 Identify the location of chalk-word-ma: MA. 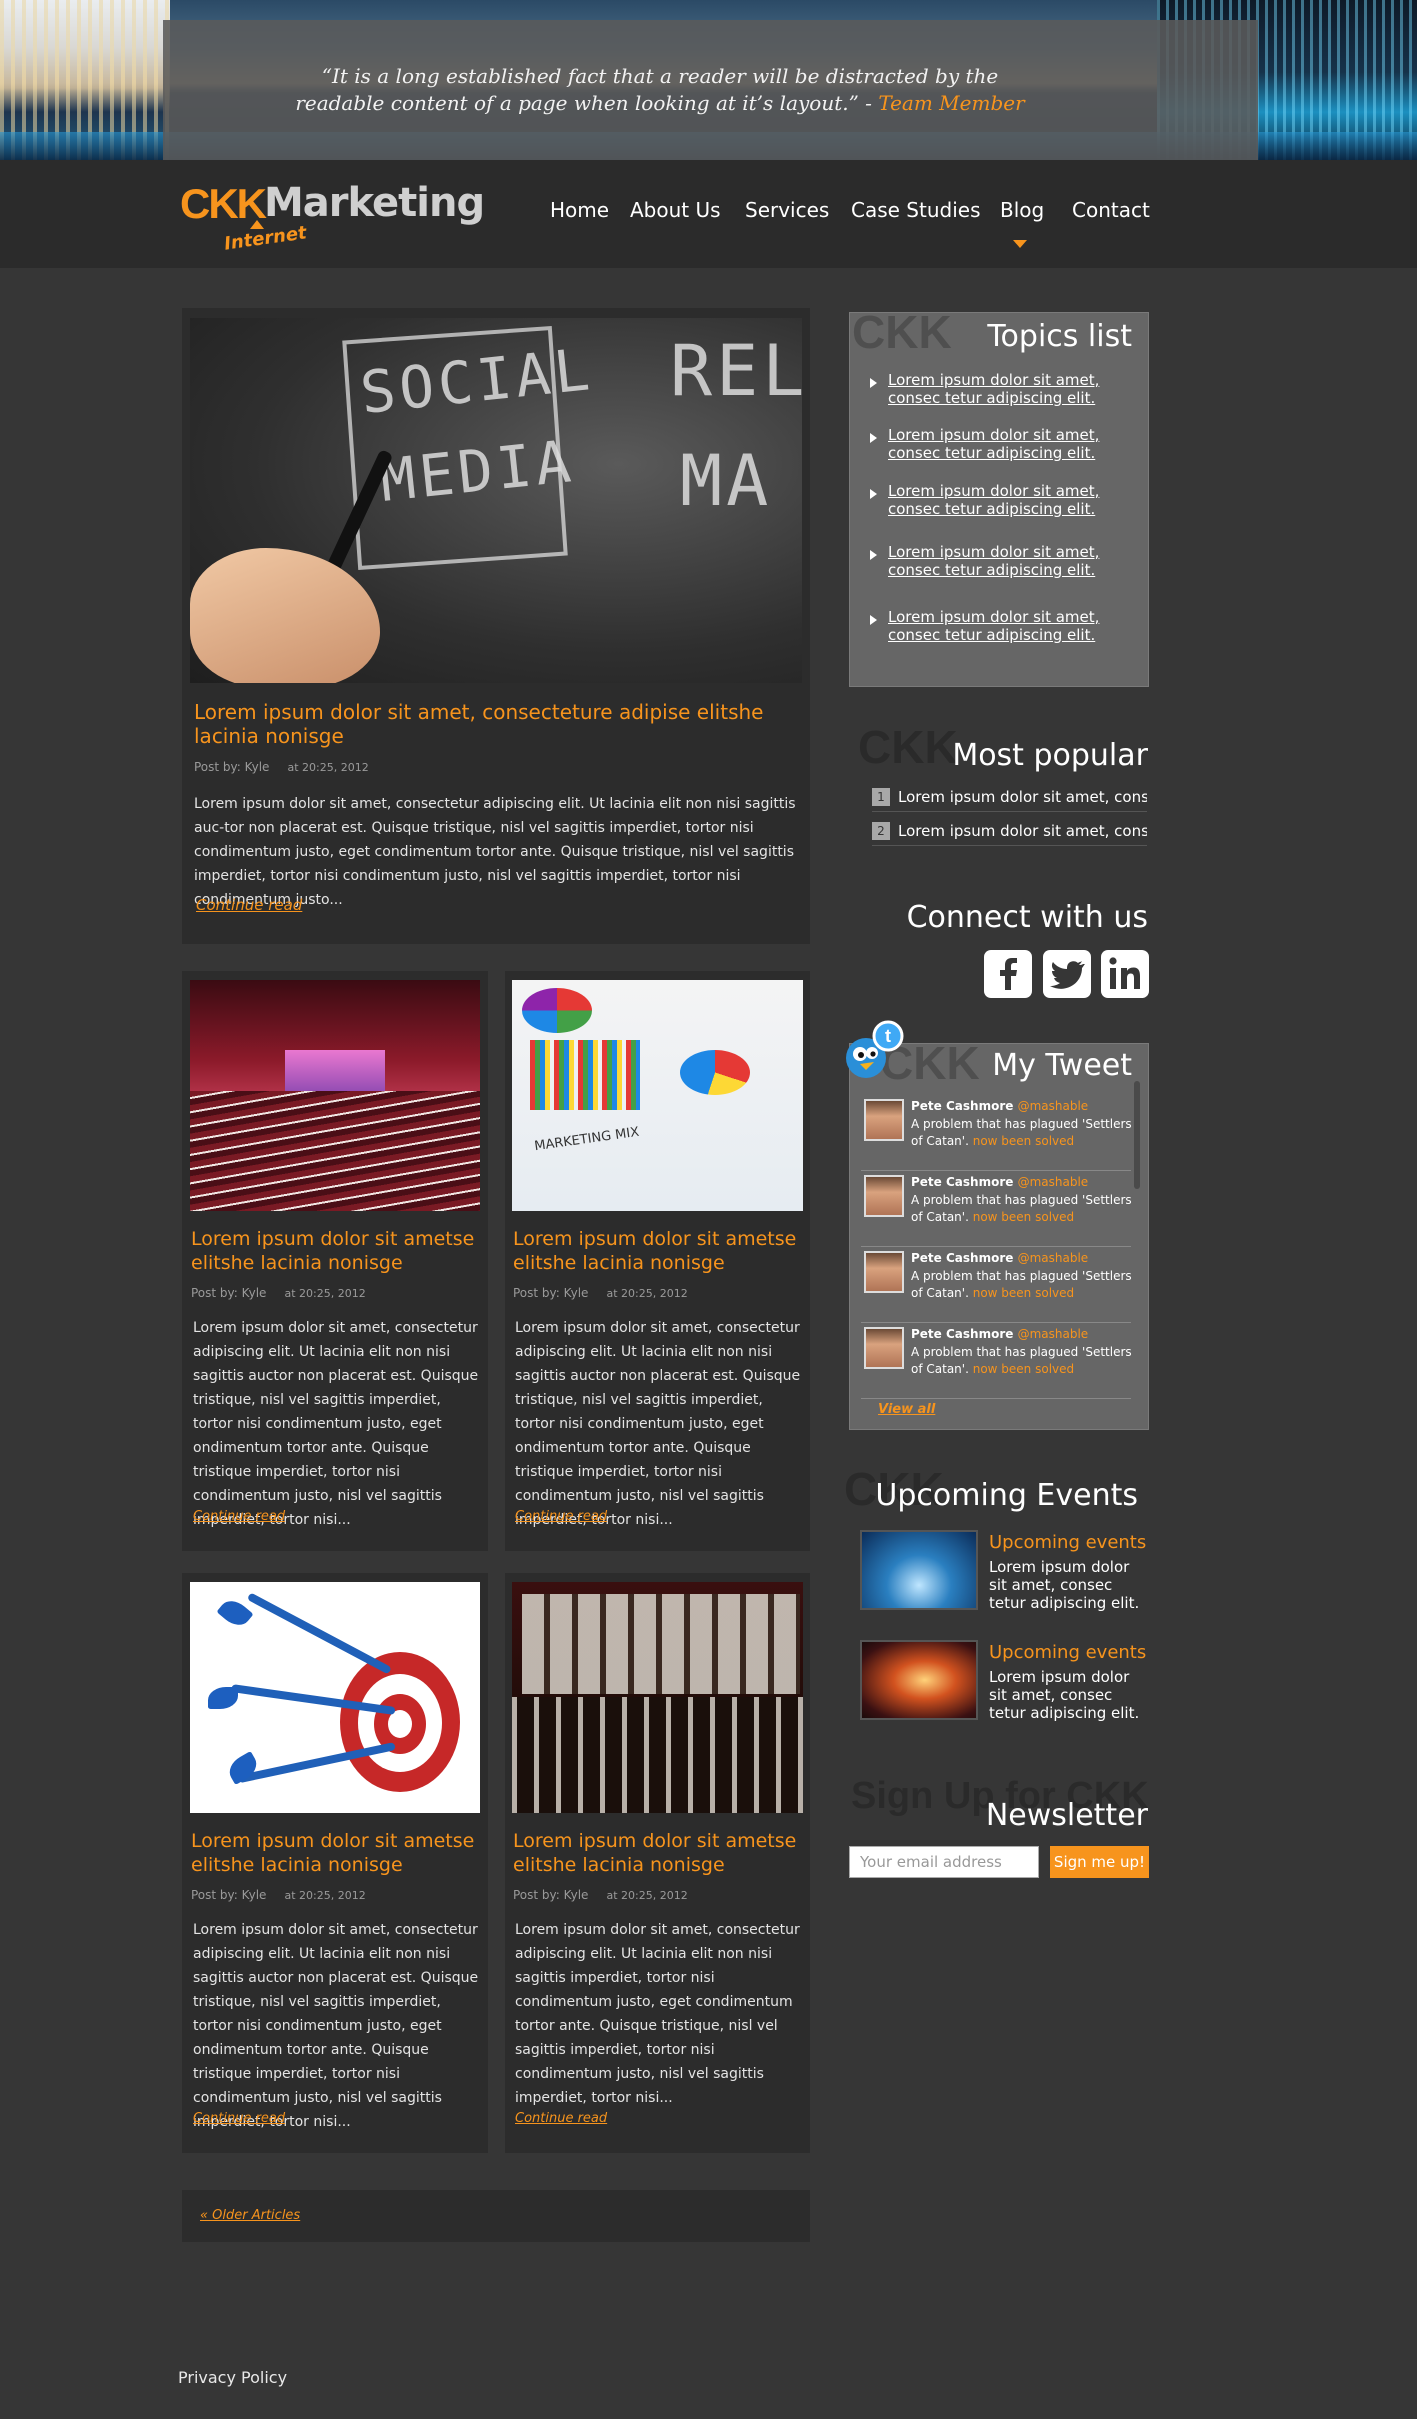
(726, 481).